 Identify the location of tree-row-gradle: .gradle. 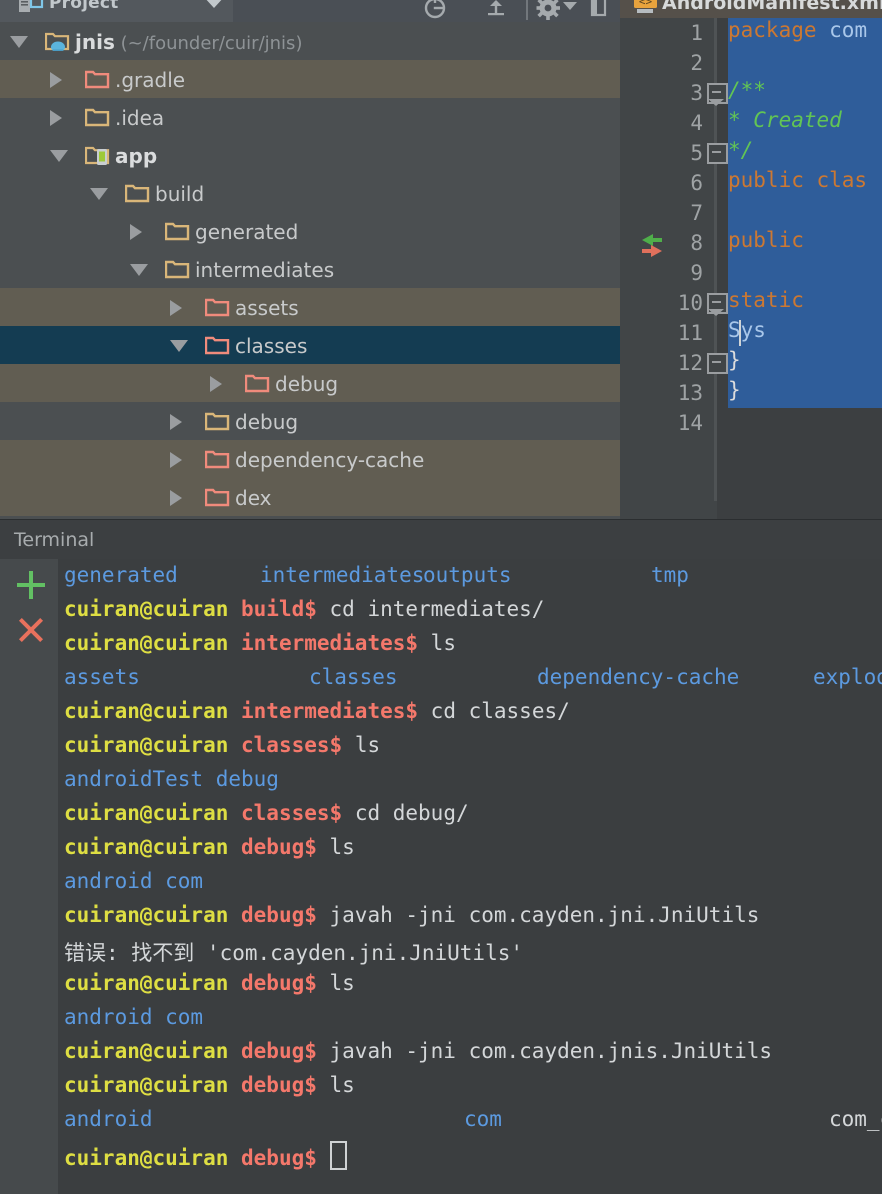
(310, 79).